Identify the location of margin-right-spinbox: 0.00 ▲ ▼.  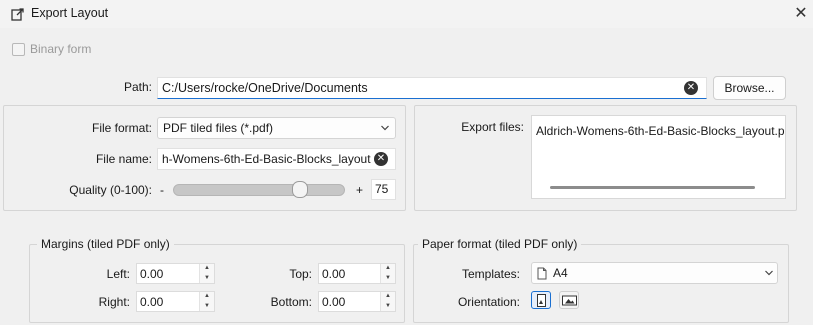
(175, 301).